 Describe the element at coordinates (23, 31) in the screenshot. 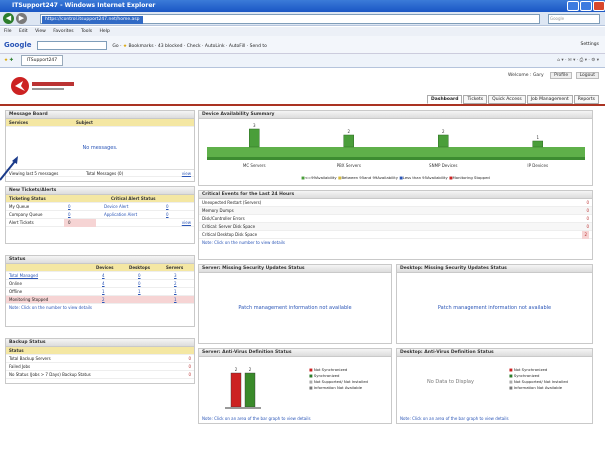

I see `menu-edit: Edit` at that location.